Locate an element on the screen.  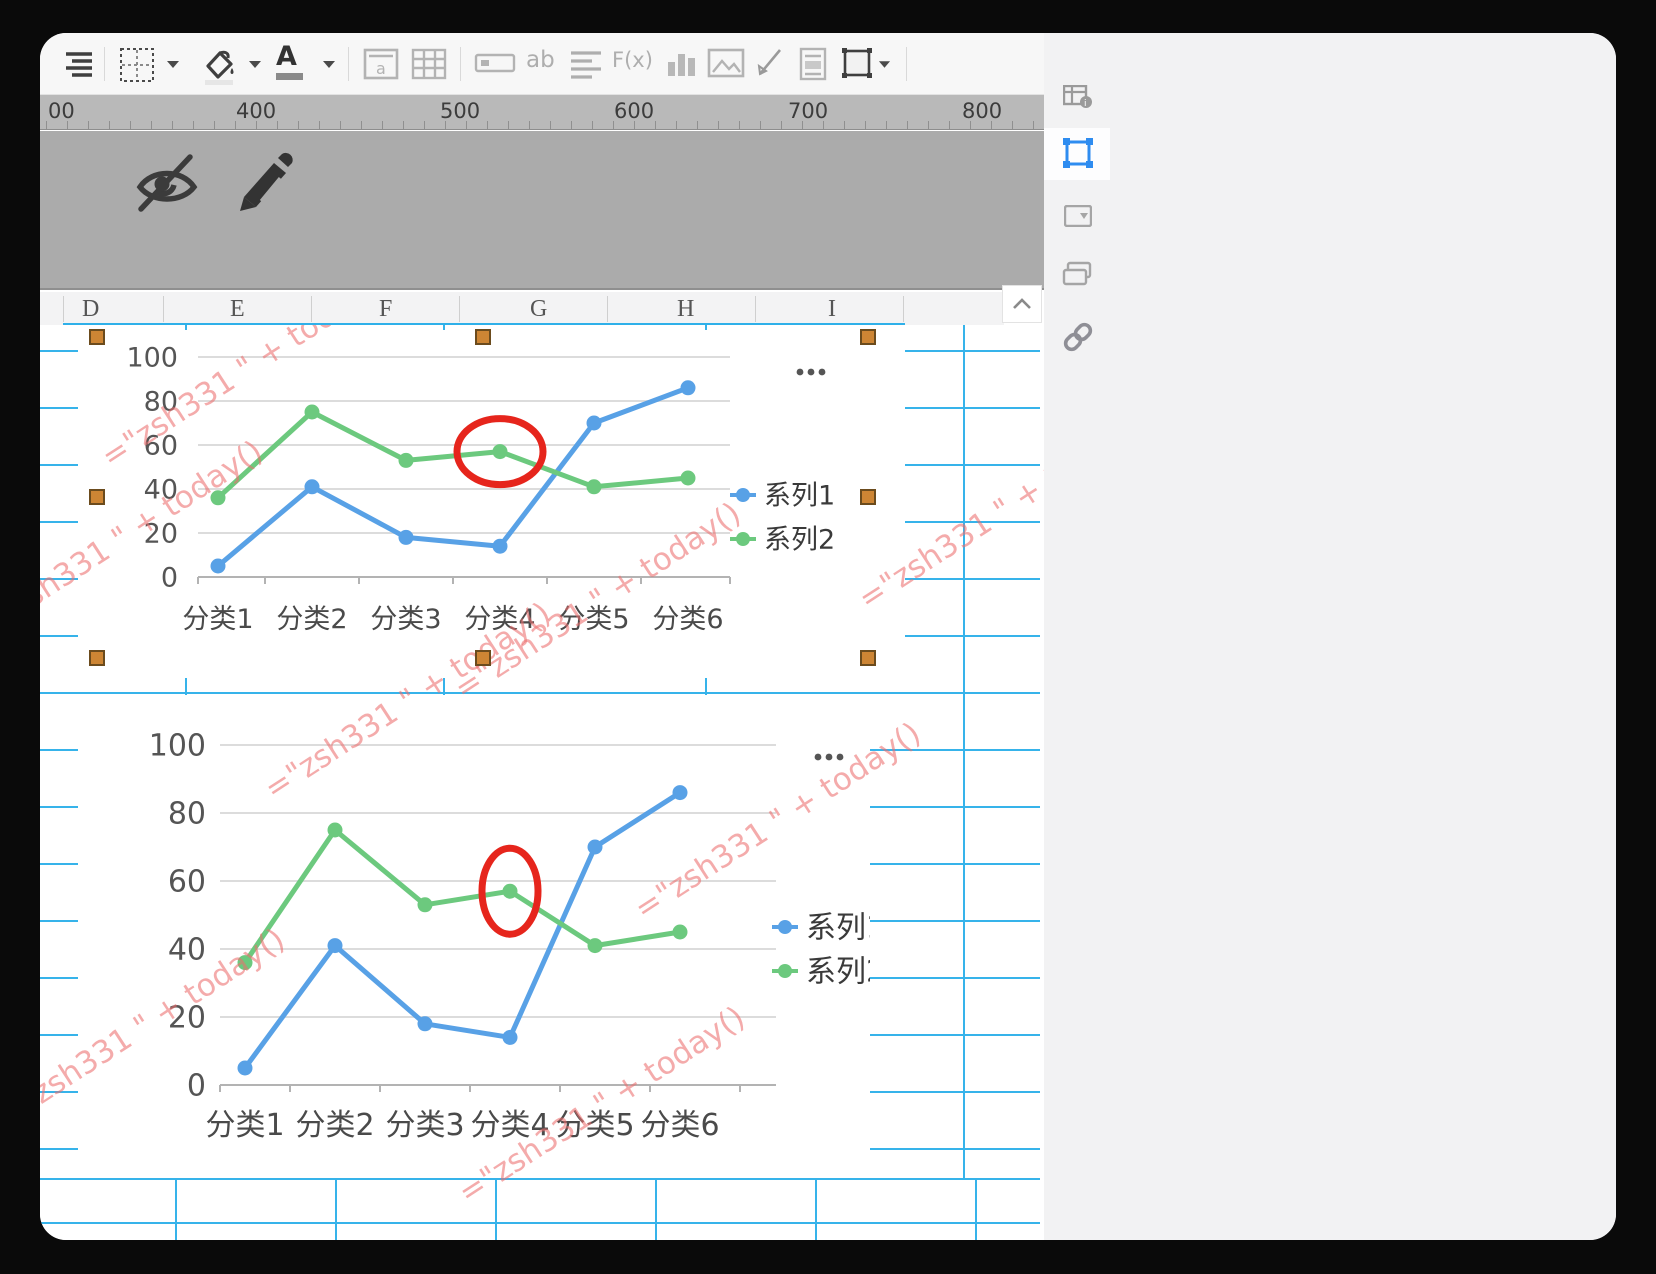
ab-glyph: ab is located at coordinates (540, 60).